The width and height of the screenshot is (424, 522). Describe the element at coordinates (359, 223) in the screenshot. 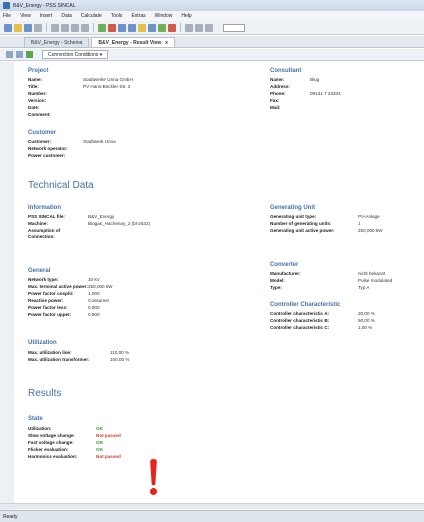

I see `field-value: 1` at that location.